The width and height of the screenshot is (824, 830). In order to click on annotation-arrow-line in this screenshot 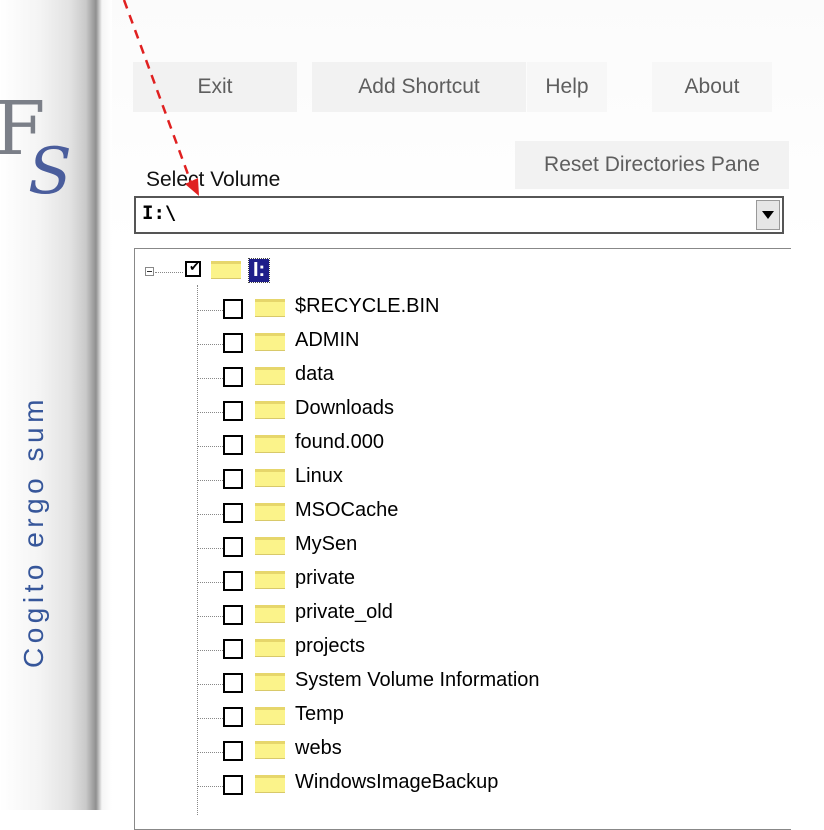, I will do `click(158, 94)`.